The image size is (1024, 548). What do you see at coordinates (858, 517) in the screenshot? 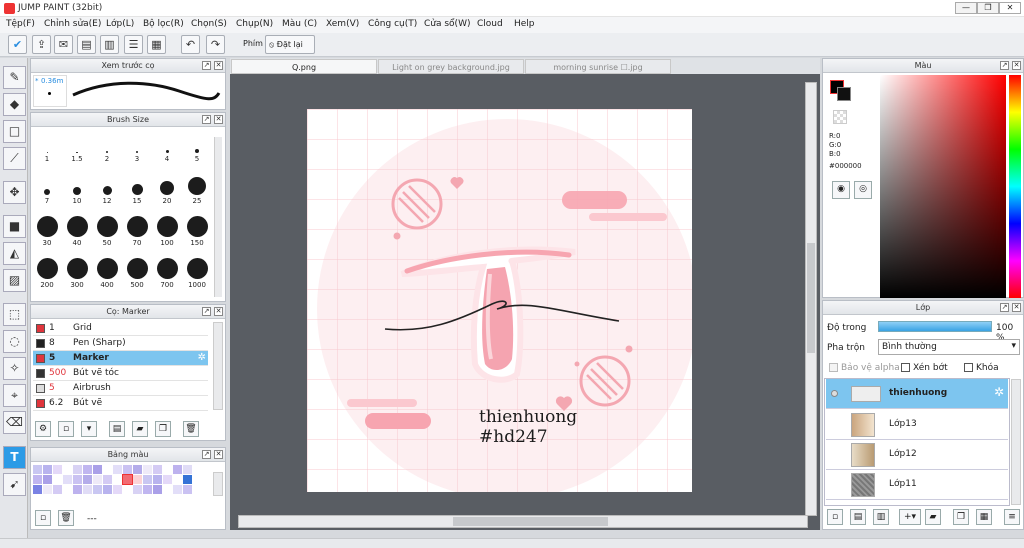
I see `new-layer-8bit-icon: ▤` at bounding box center [858, 517].